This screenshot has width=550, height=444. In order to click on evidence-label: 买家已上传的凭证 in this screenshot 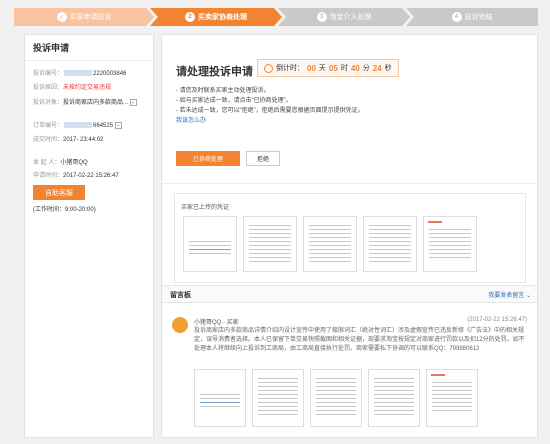, I will do `click(205, 208)`.